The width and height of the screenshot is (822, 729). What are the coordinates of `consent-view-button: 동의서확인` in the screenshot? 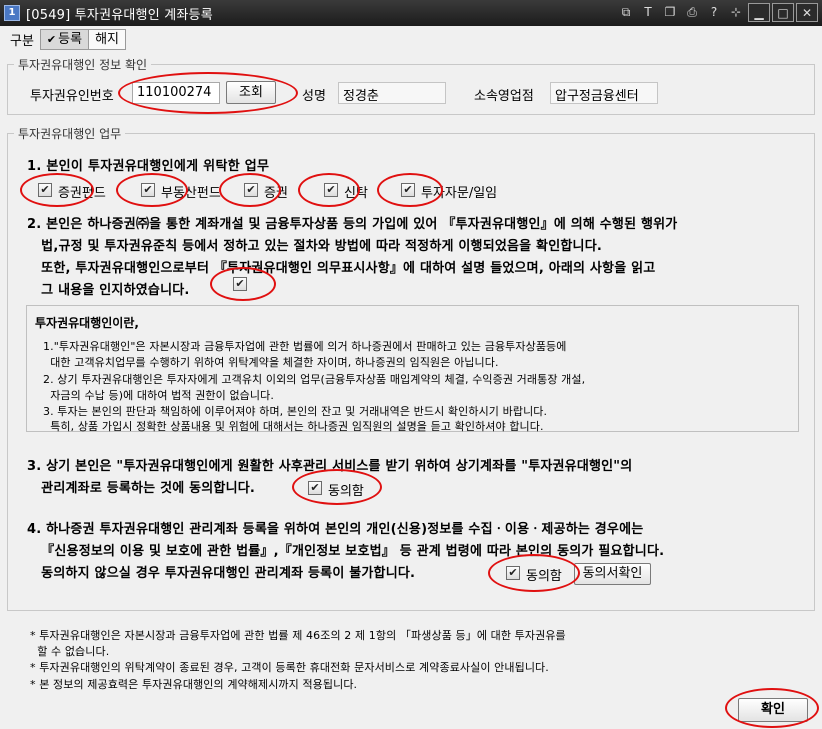 It's located at (612, 574).